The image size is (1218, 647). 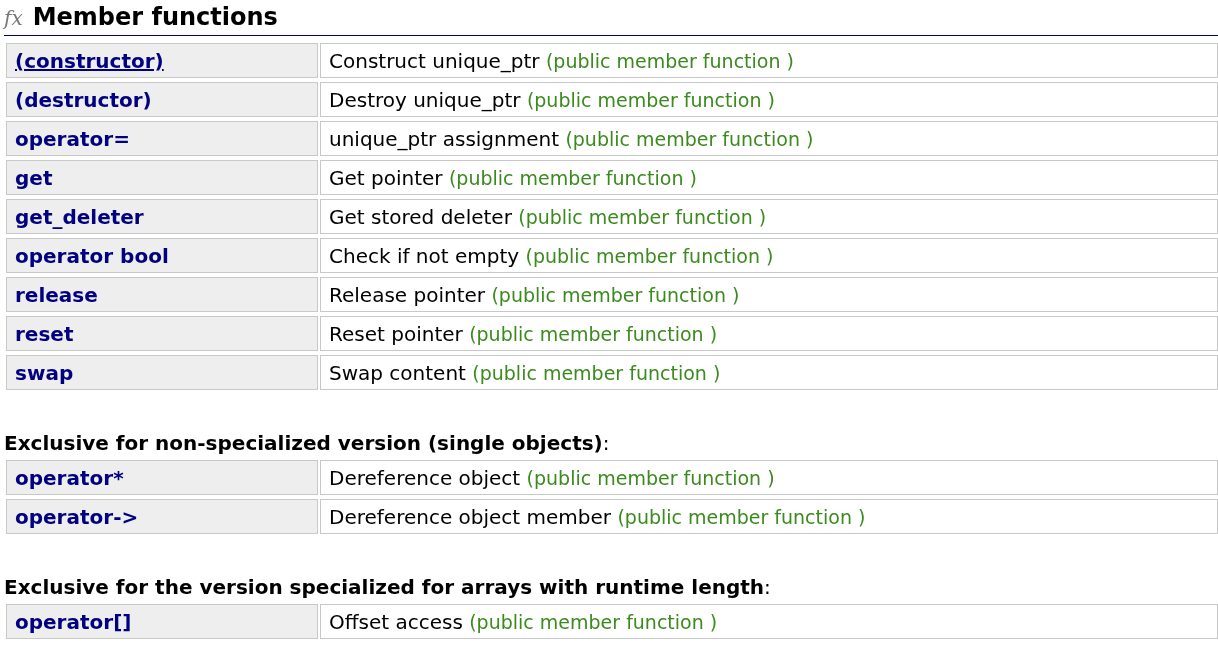 What do you see at coordinates (72, 138) in the screenshot?
I see `function-link: operator=` at bounding box center [72, 138].